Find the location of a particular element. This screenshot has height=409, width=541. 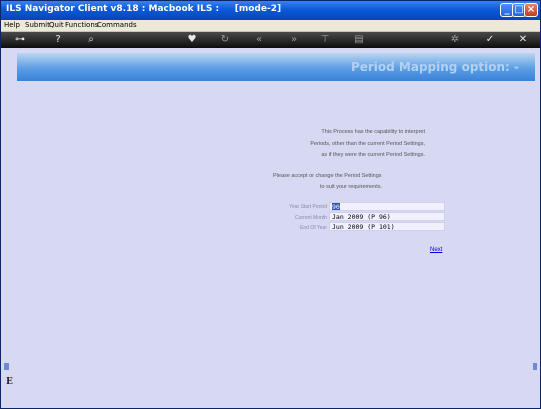

current-month-label: Current Month is located at coordinates (311, 218).